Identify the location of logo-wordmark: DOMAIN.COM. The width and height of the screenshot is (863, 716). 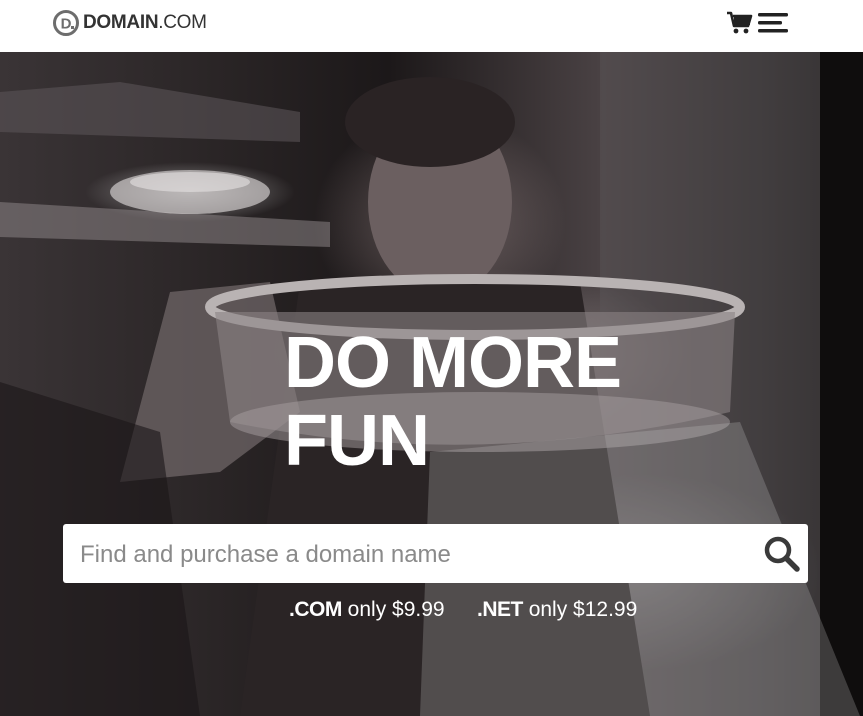
(145, 23).